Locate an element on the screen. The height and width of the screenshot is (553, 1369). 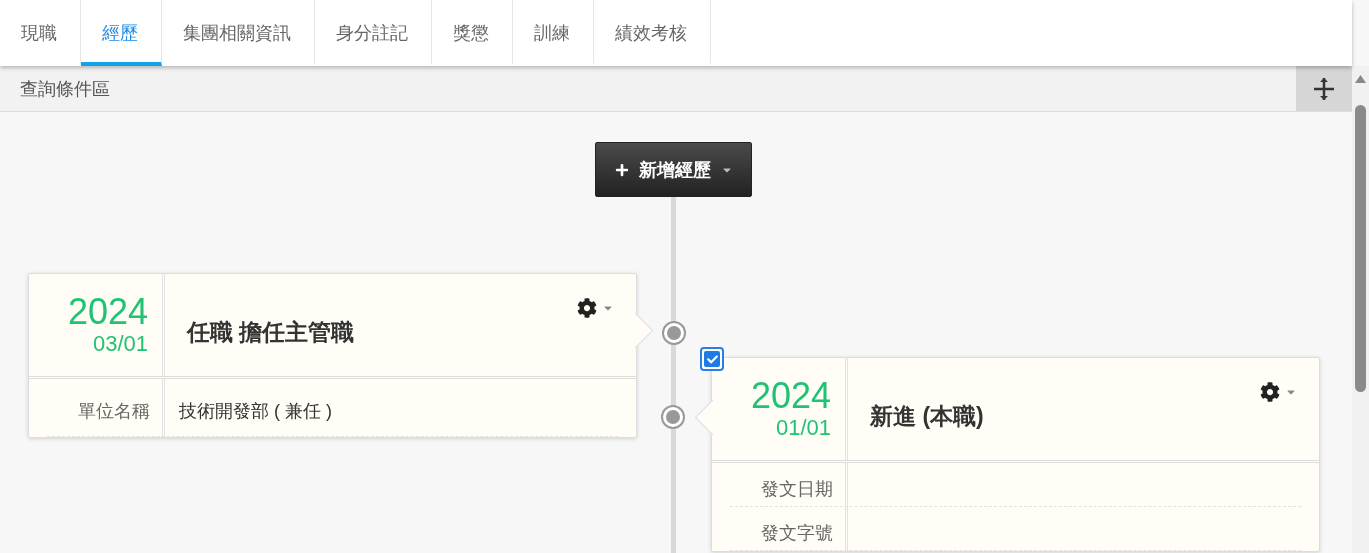
scrollbar is located at coordinates (1360, 309).